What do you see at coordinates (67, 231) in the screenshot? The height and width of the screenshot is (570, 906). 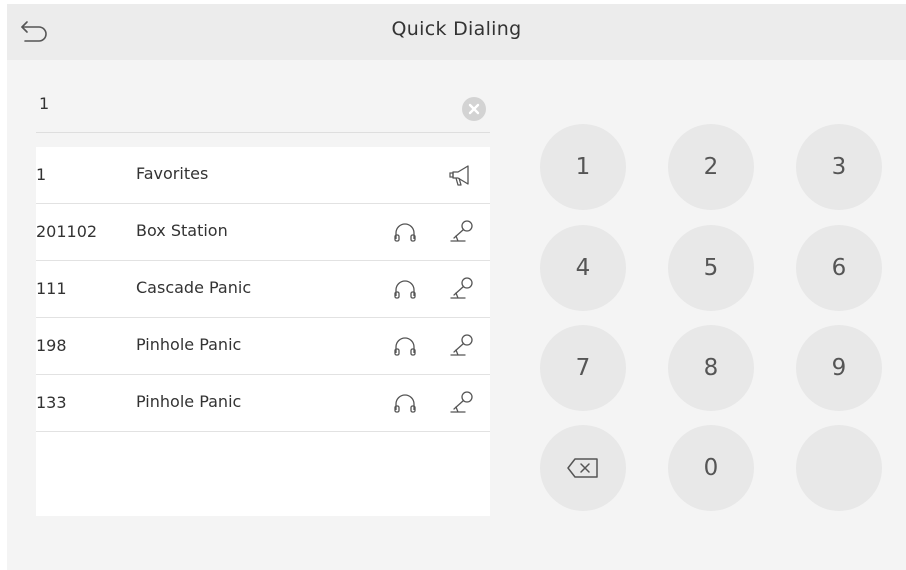 I see `result-number: 201102` at bounding box center [67, 231].